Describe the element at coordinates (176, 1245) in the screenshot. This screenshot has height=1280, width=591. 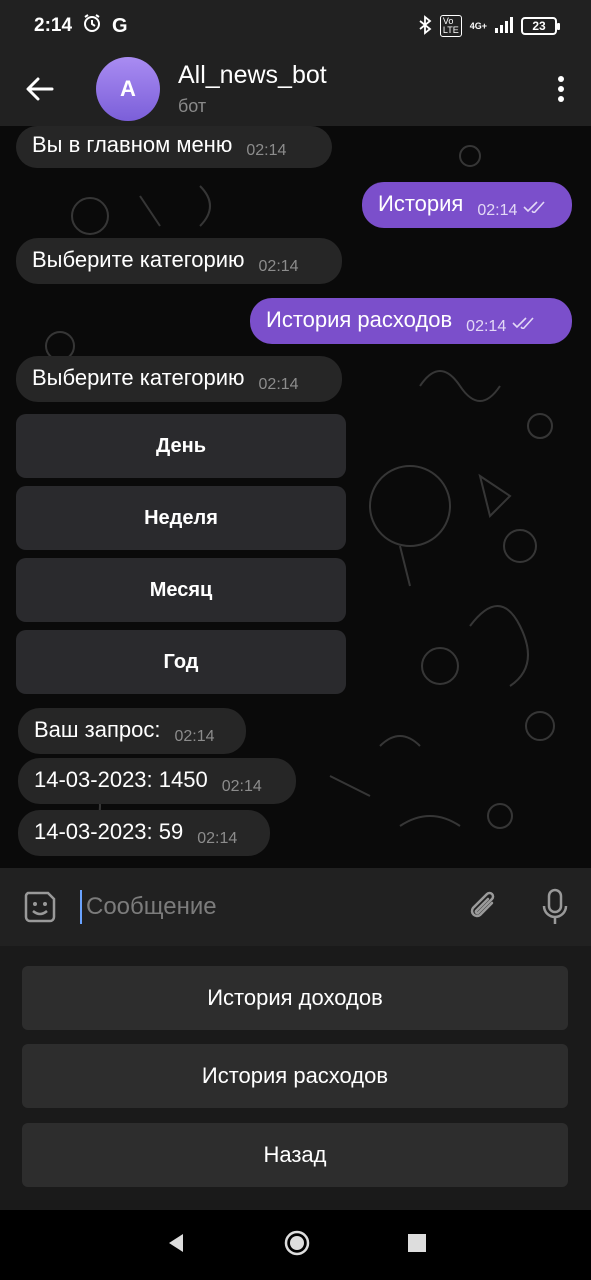
I see `nav-back-icon` at that location.